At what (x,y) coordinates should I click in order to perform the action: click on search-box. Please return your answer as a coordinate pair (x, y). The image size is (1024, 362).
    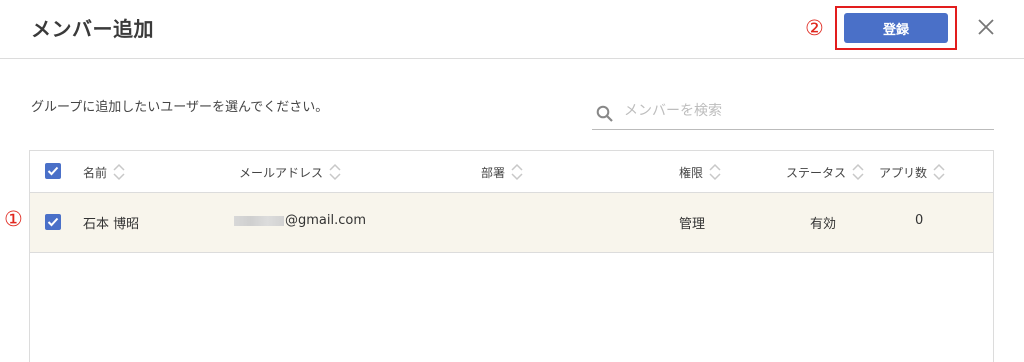
    Looking at the image, I should click on (793, 113).